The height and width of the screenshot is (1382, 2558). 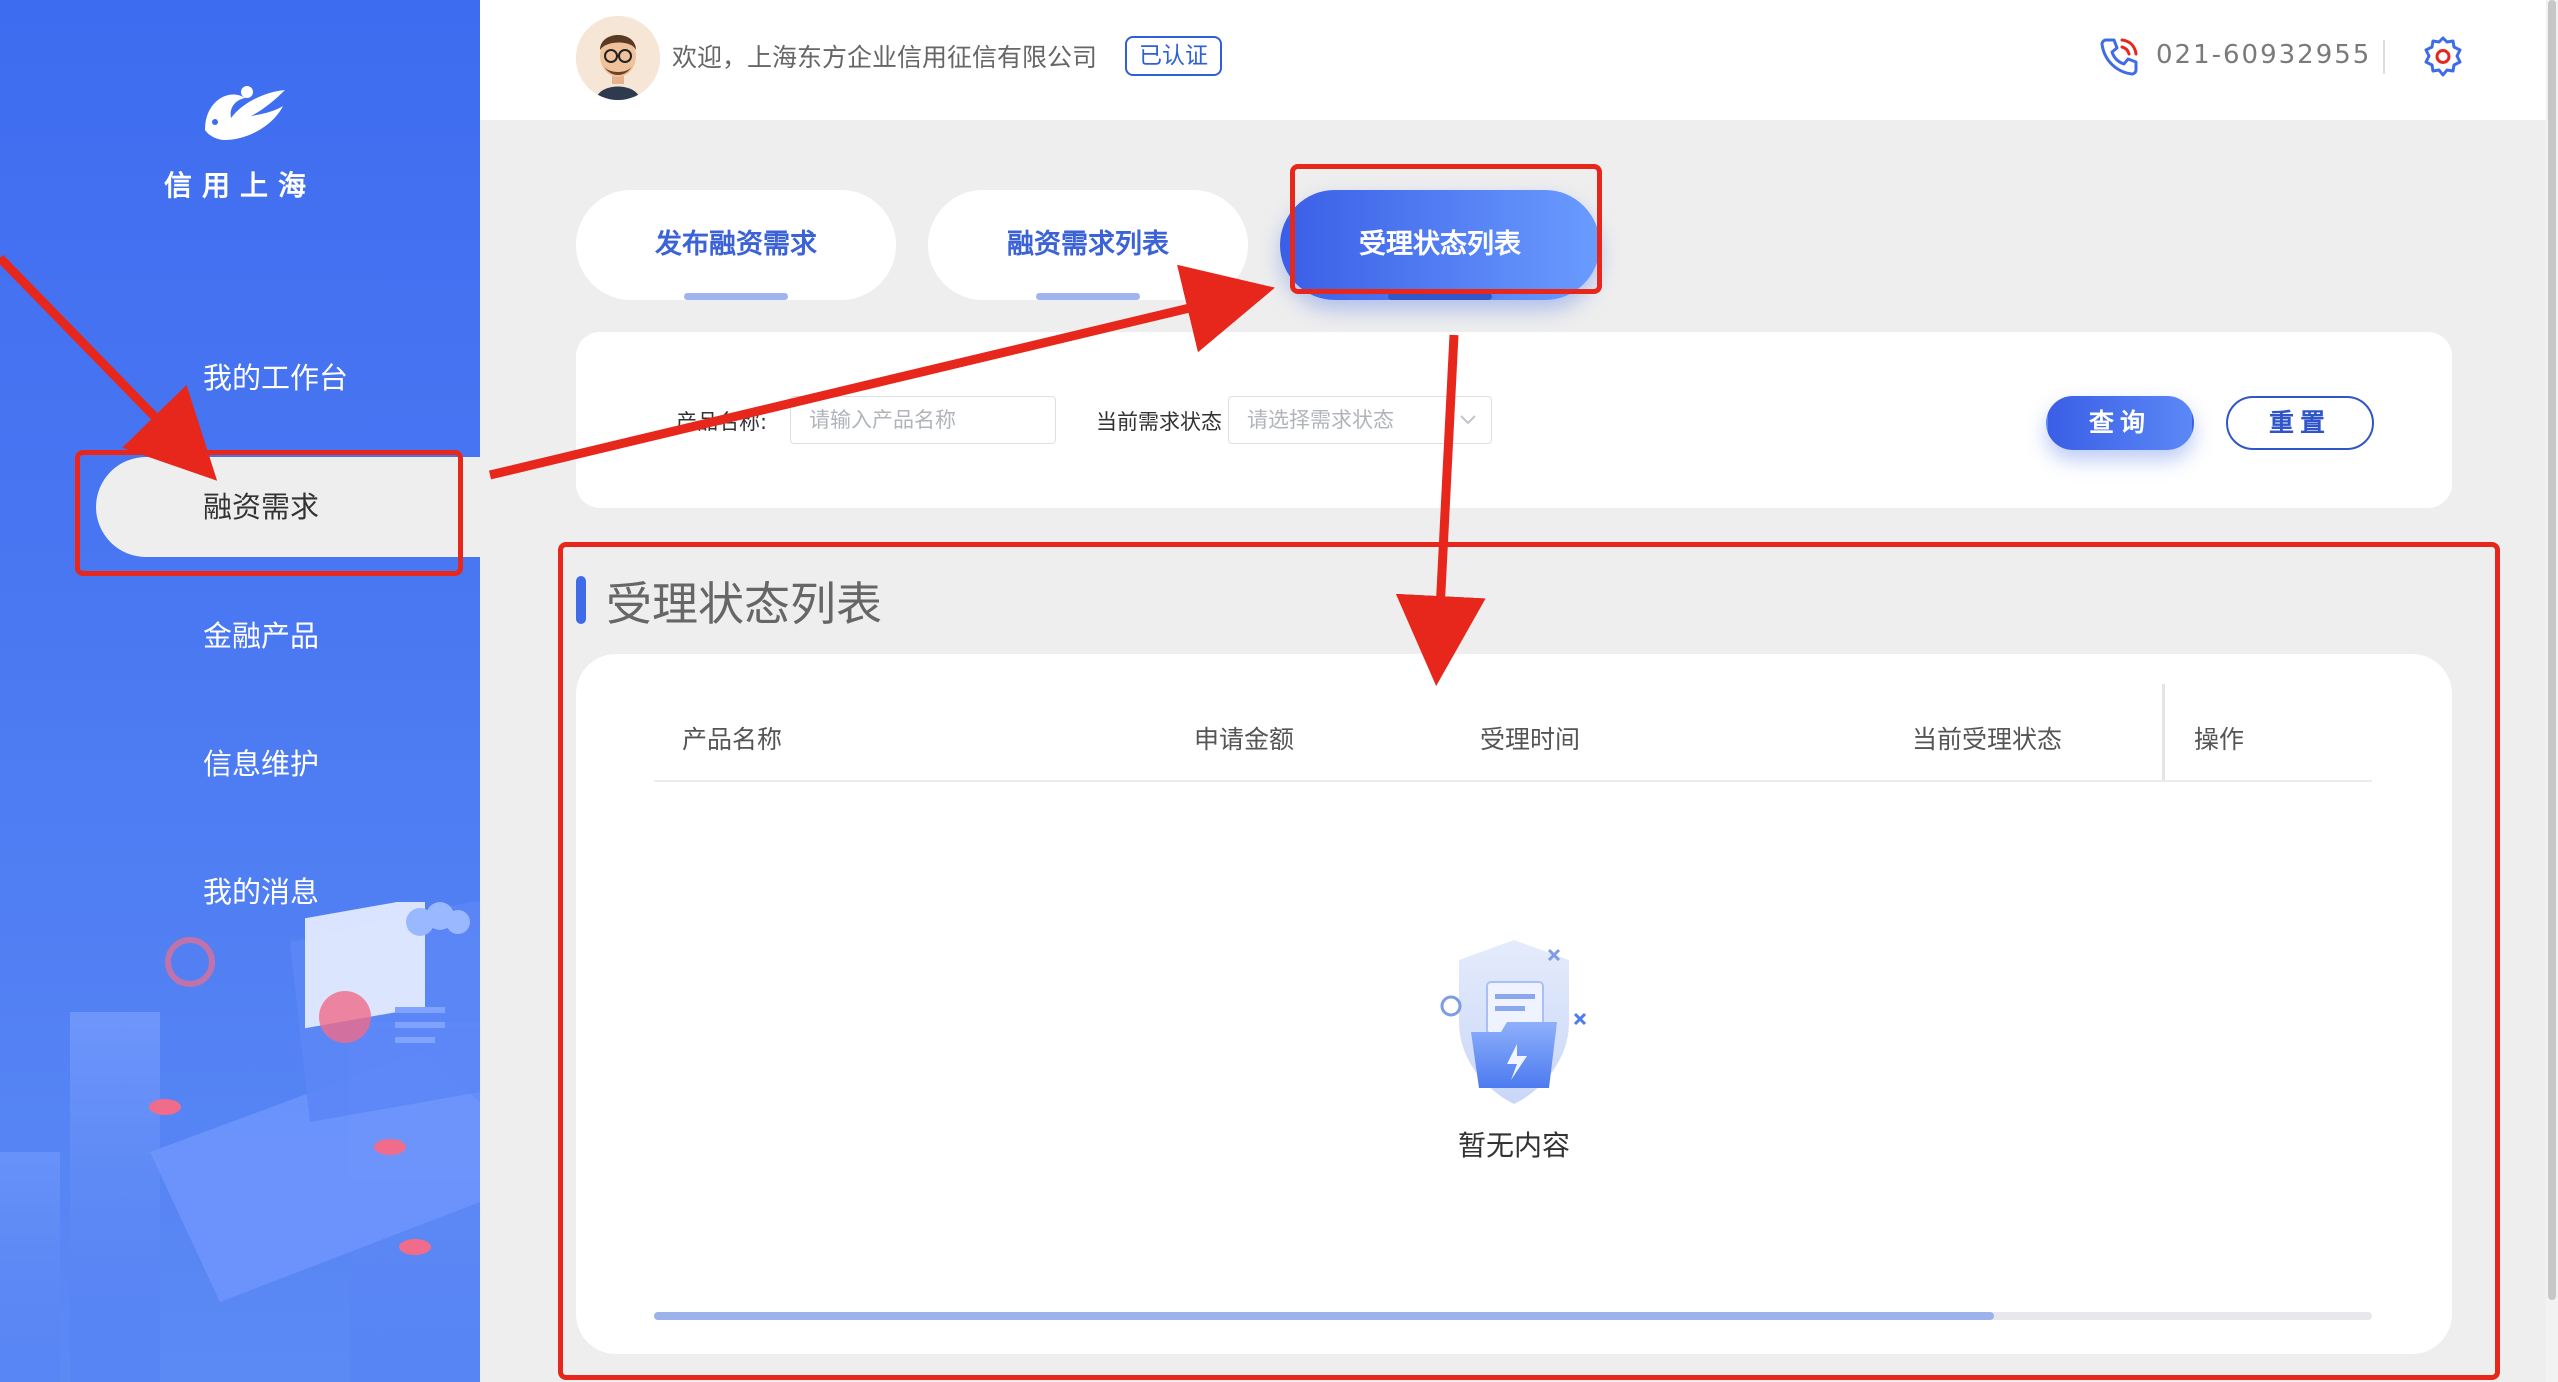 I want to click on page-scrollbar, so click(x=2552, y=691).